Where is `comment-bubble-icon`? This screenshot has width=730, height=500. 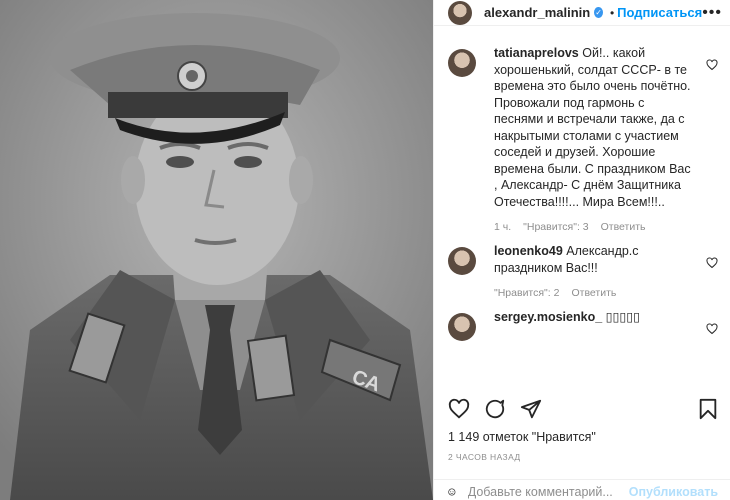
comment-bubble-icon is located at coordinates (495, 409).